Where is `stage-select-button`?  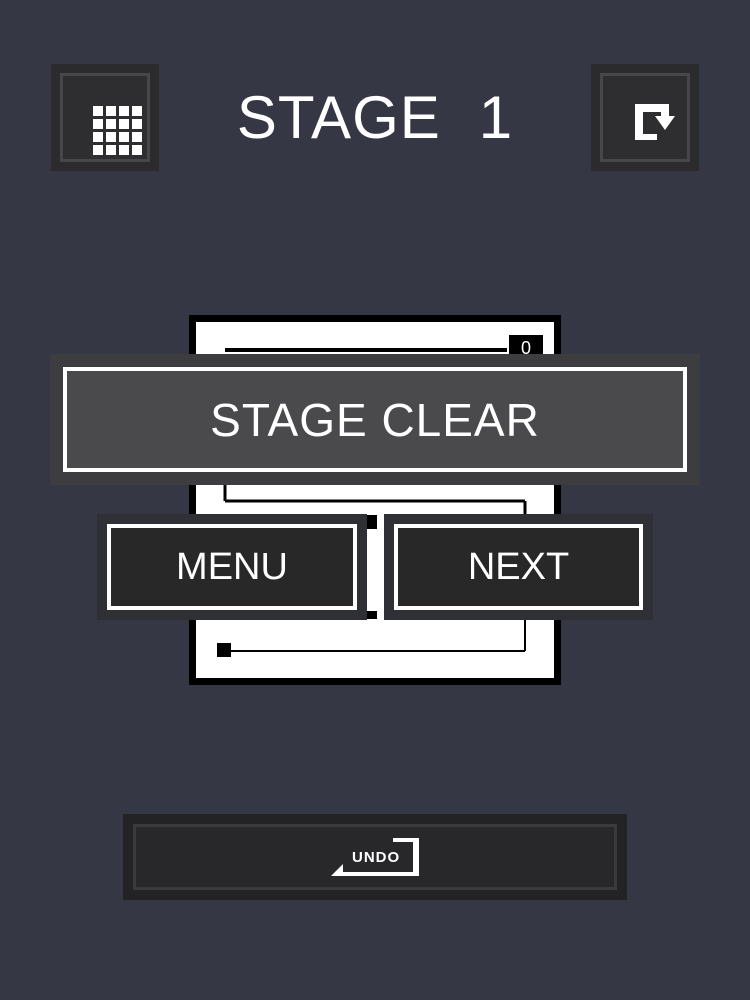
stage-select-button is located at coordinates (105, 117).